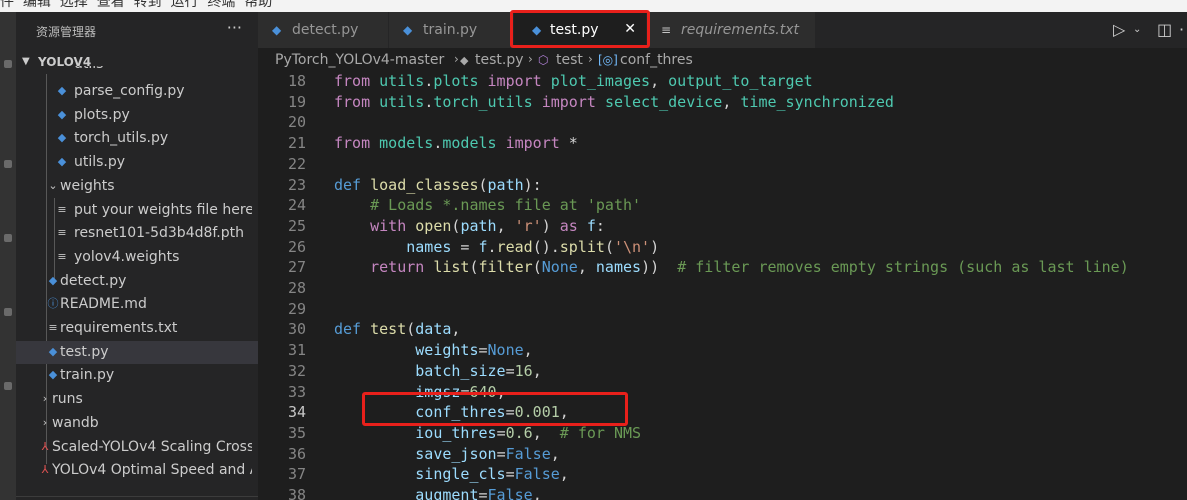  What do you see at coordinates (1119, 29) in the screenshot?
I see `run-icon: ▷` at bounding box center [1119, 29].